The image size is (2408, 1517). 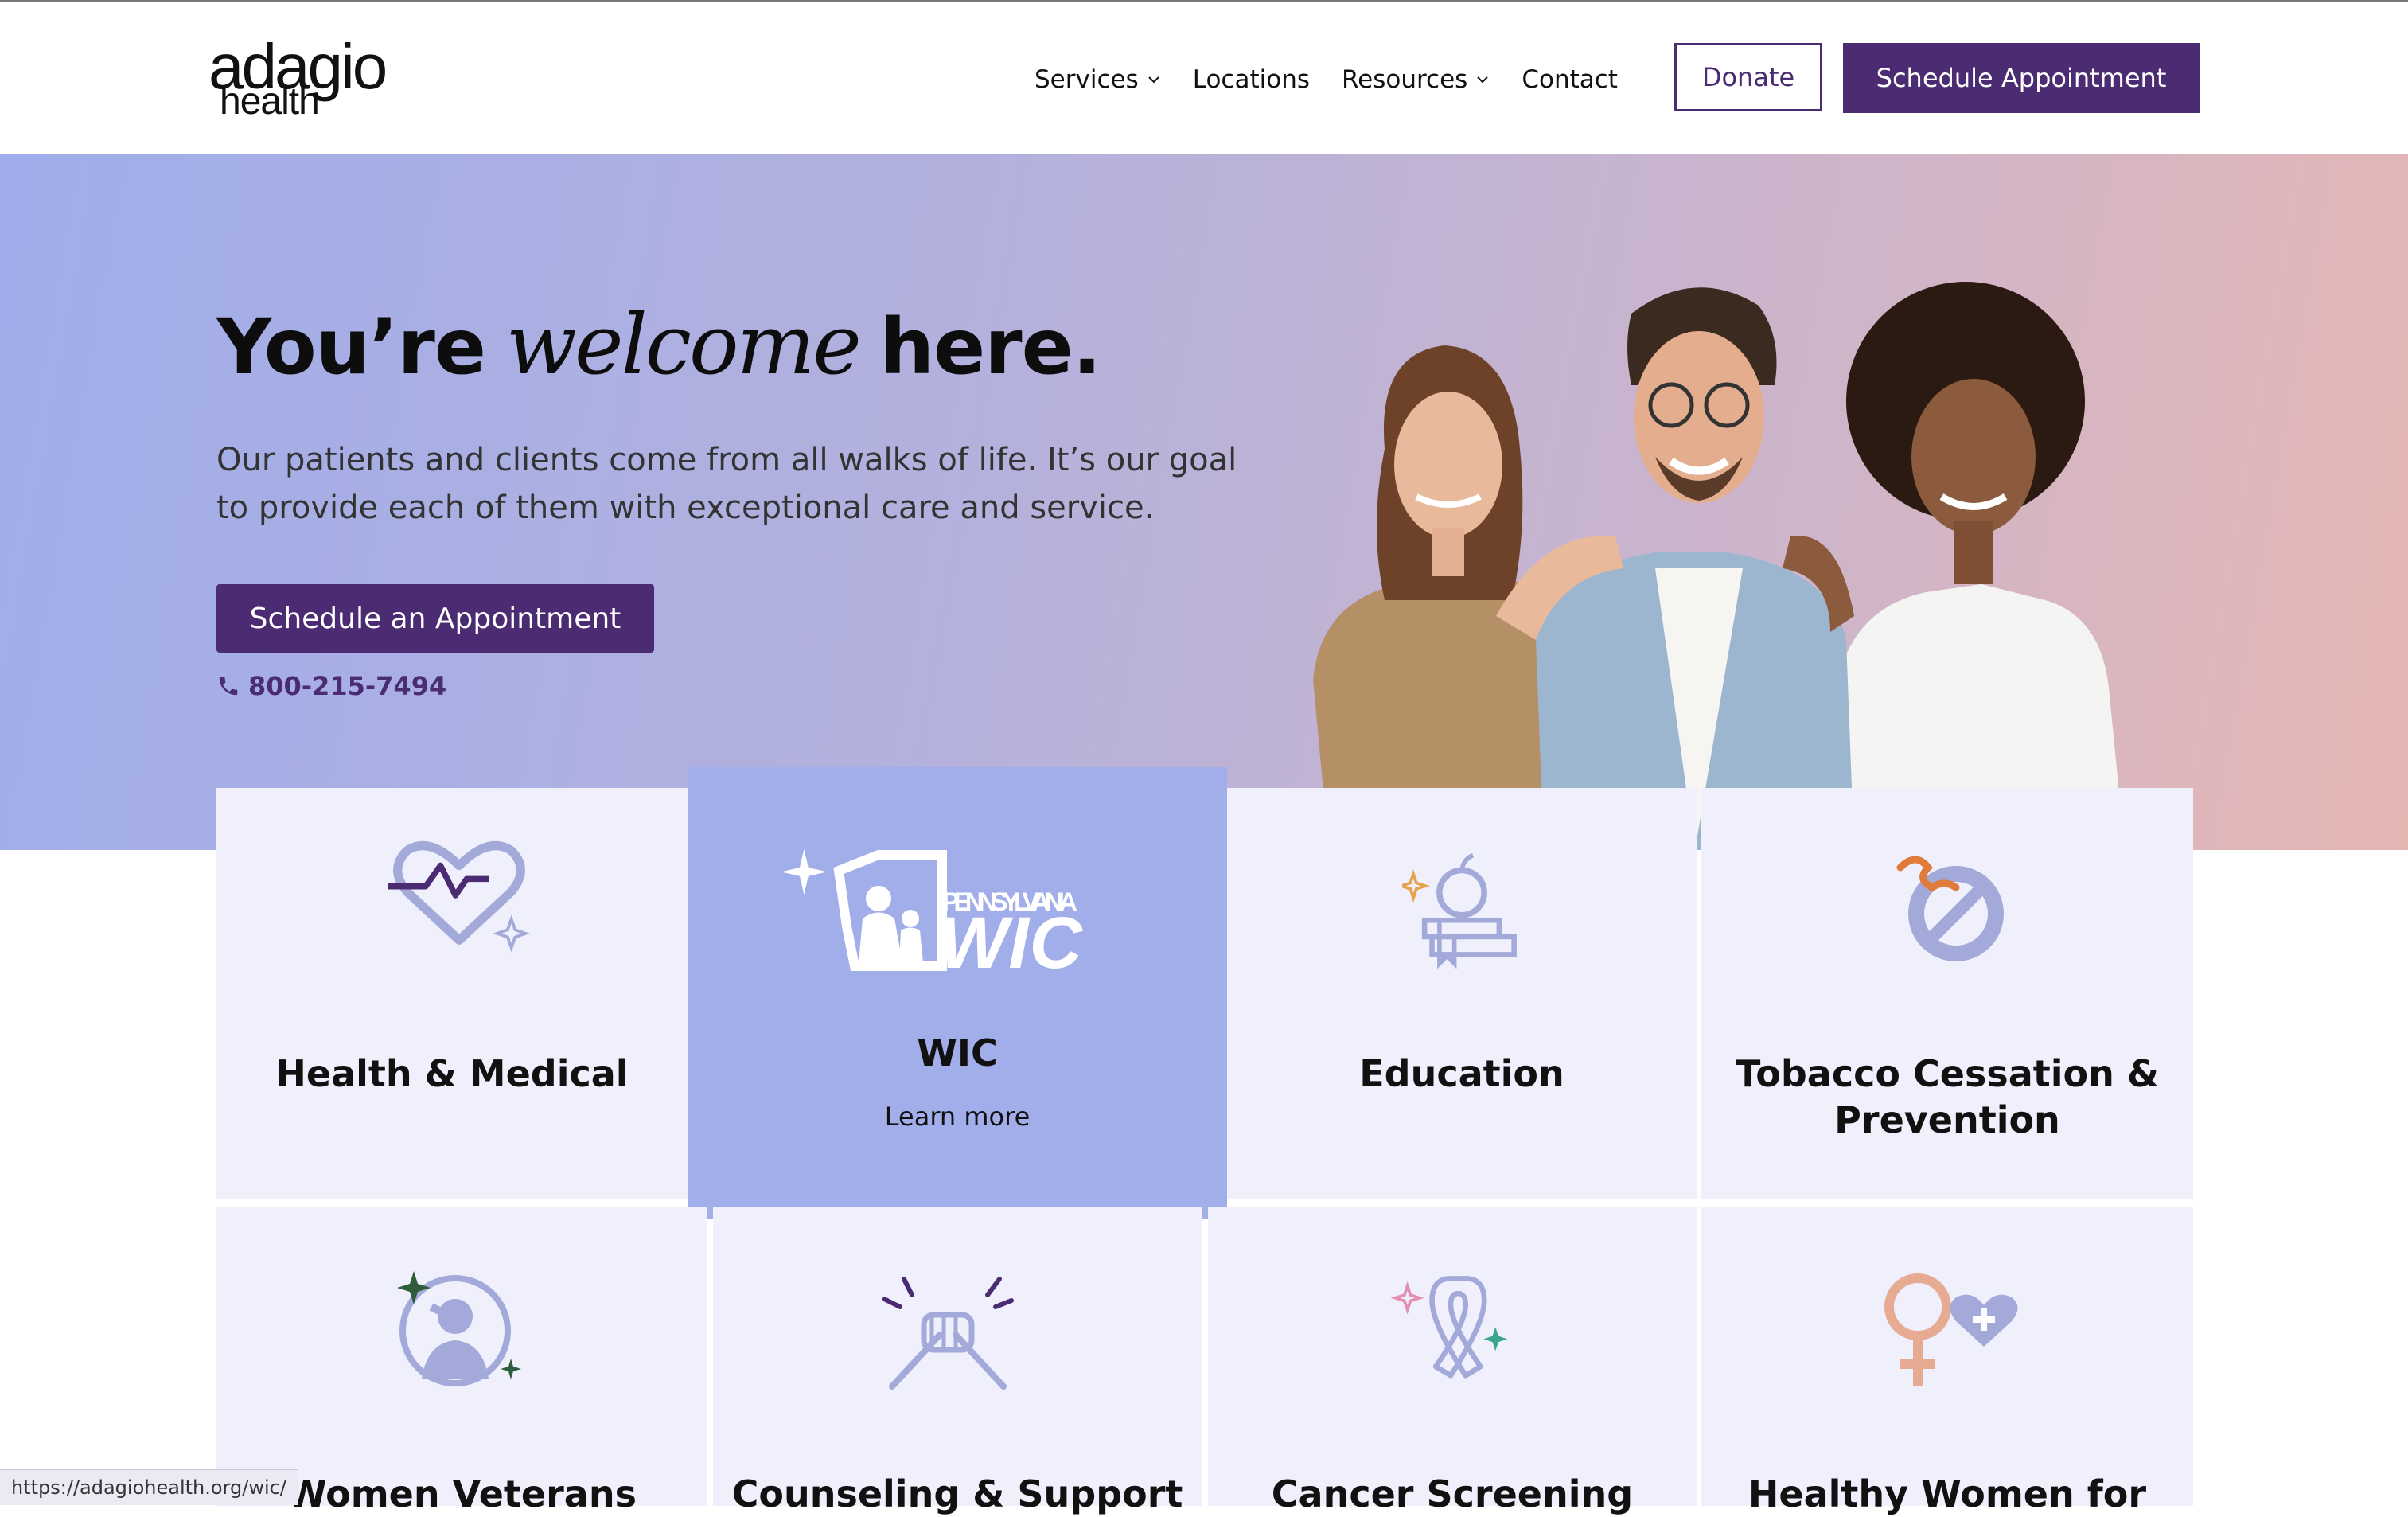 I want to click on phone-number: 800-215-7494, so click(x=348, y=686).